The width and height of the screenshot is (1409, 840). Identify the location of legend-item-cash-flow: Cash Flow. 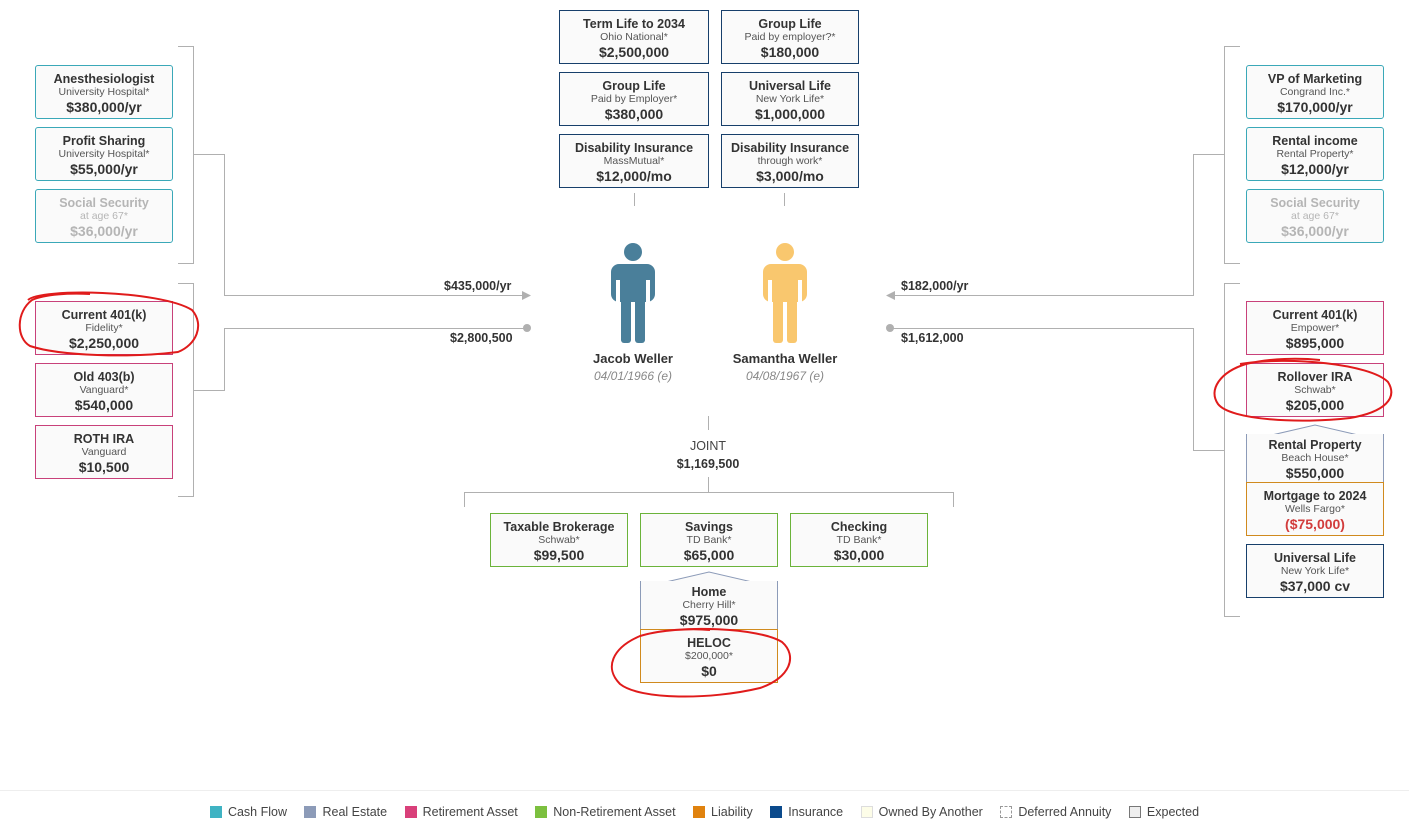
(248, 812).